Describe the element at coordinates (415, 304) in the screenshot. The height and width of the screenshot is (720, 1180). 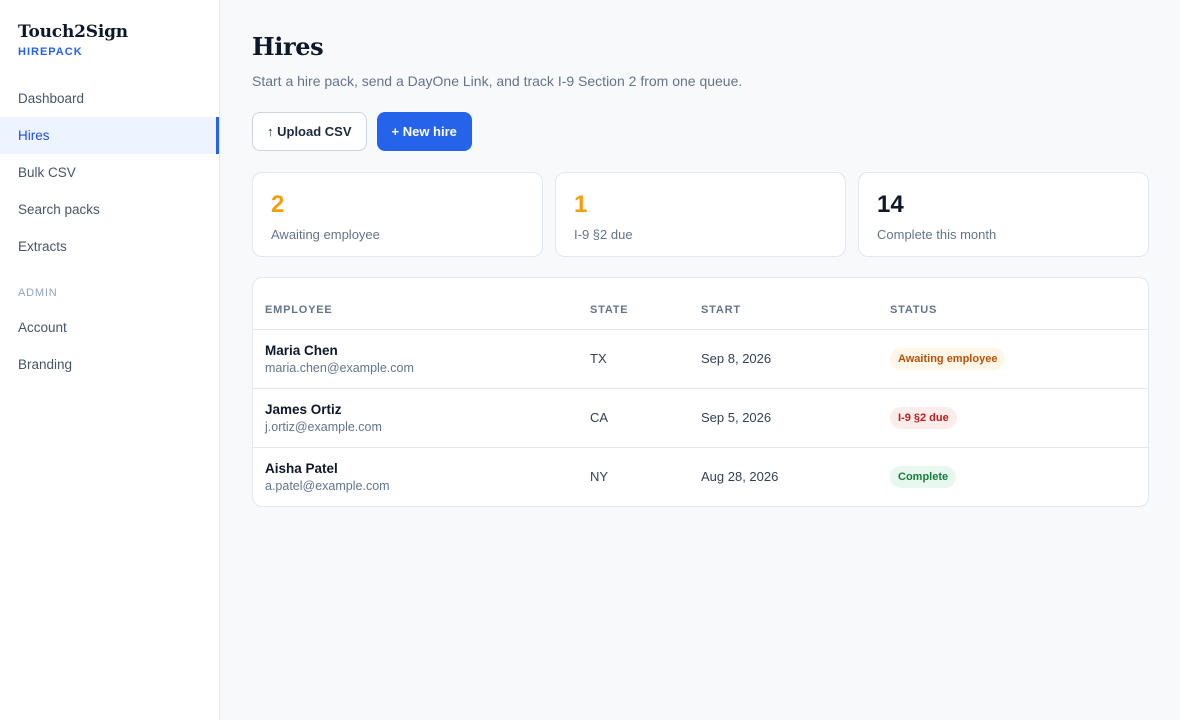
I see `column-header-employee: EMPLOYEE` at that location.